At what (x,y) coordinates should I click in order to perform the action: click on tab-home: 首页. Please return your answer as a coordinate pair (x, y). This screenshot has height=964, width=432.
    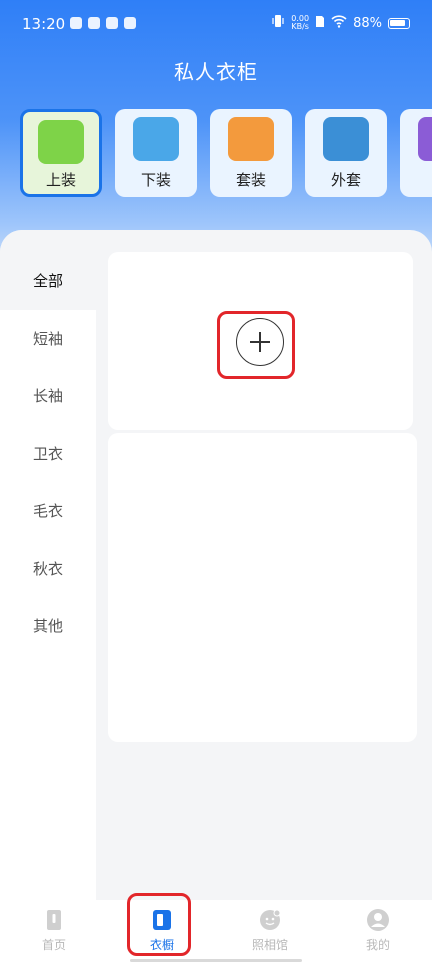
    Looking at the image, I should click on (54, 932).